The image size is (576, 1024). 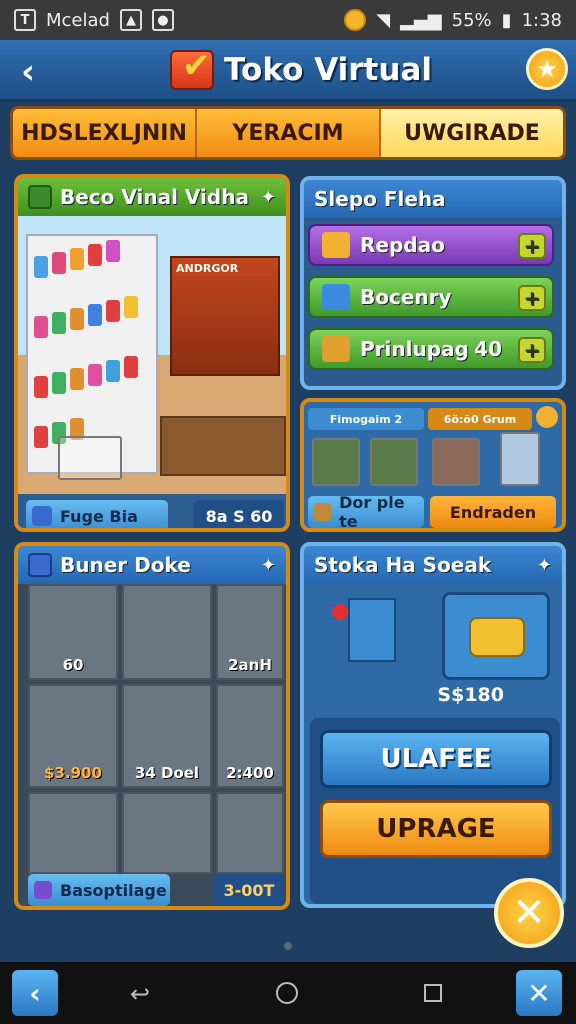 What do you see at coordinates (249, 890) in the screenshot?
I see `buner-footer-right: 3-00T` at bounding box center [249, 890].